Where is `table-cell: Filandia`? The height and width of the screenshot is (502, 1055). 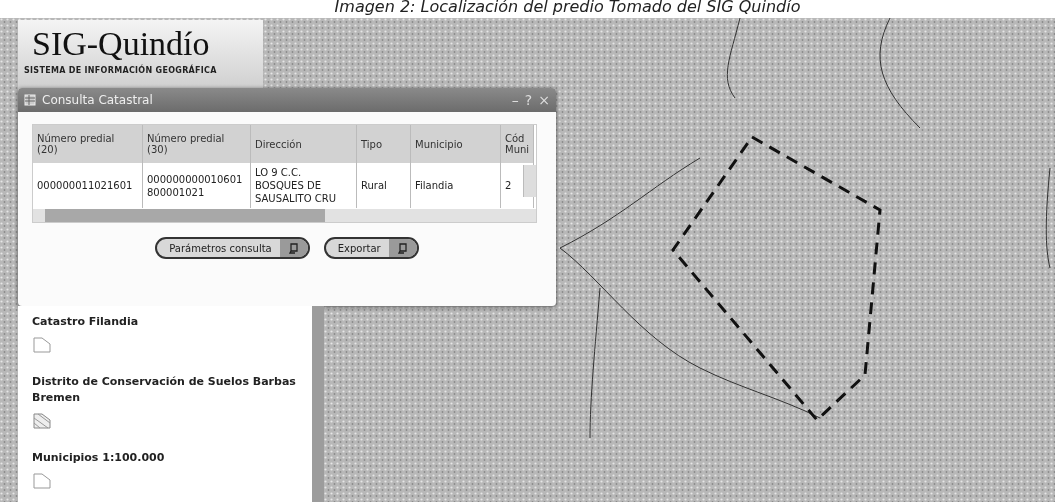 table-cell: Filandia is located at coordinates (456, 185).